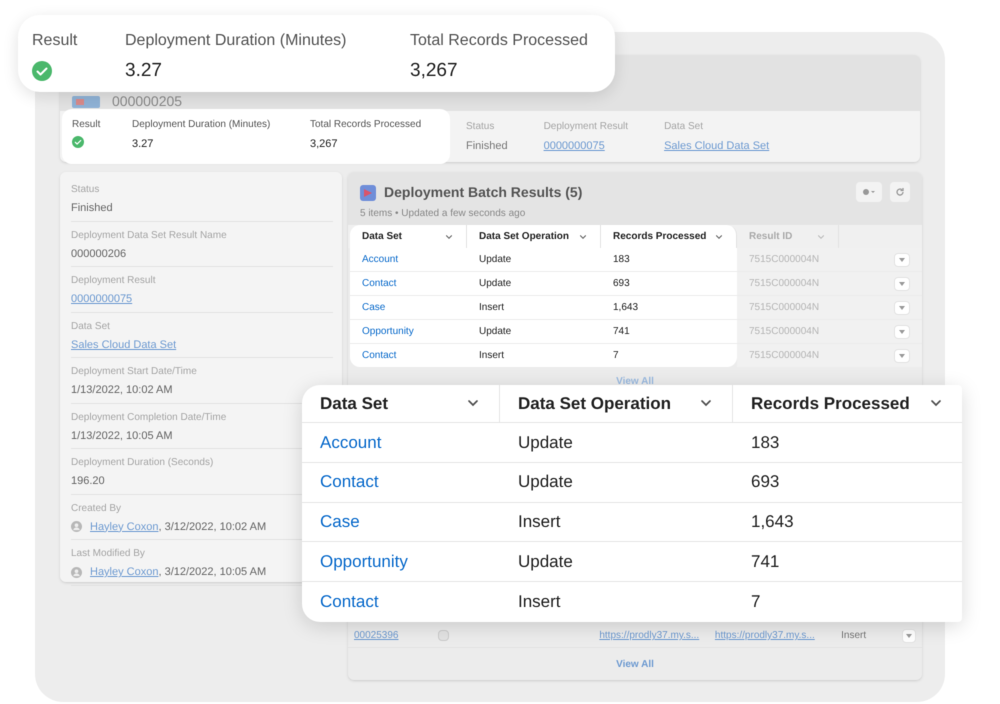 The image size is (1000, 704). What do you see at coordinates (368, 192) in the screenshot?
I see `list-icon` at bounding box center [368, 192].